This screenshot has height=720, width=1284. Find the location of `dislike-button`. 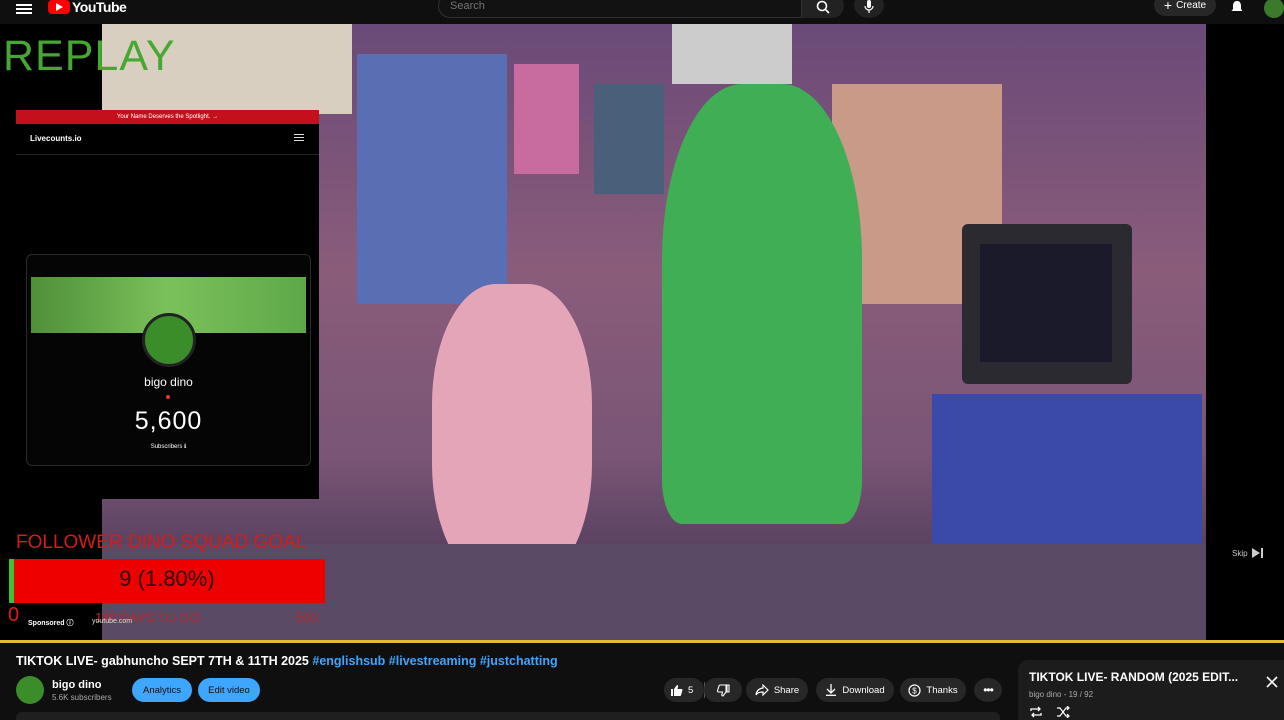

dislike-button is located at coordinates (723, 690).